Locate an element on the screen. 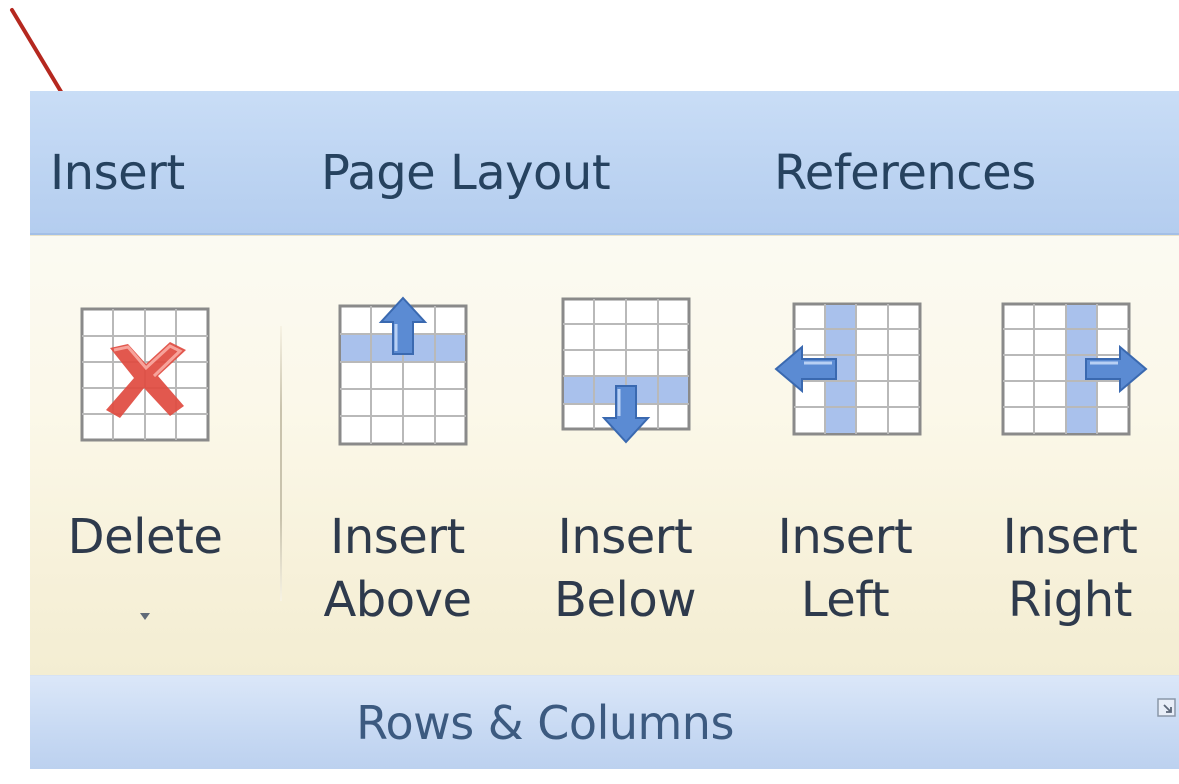  delete-label: Delete is located at coordinates (145, 537).